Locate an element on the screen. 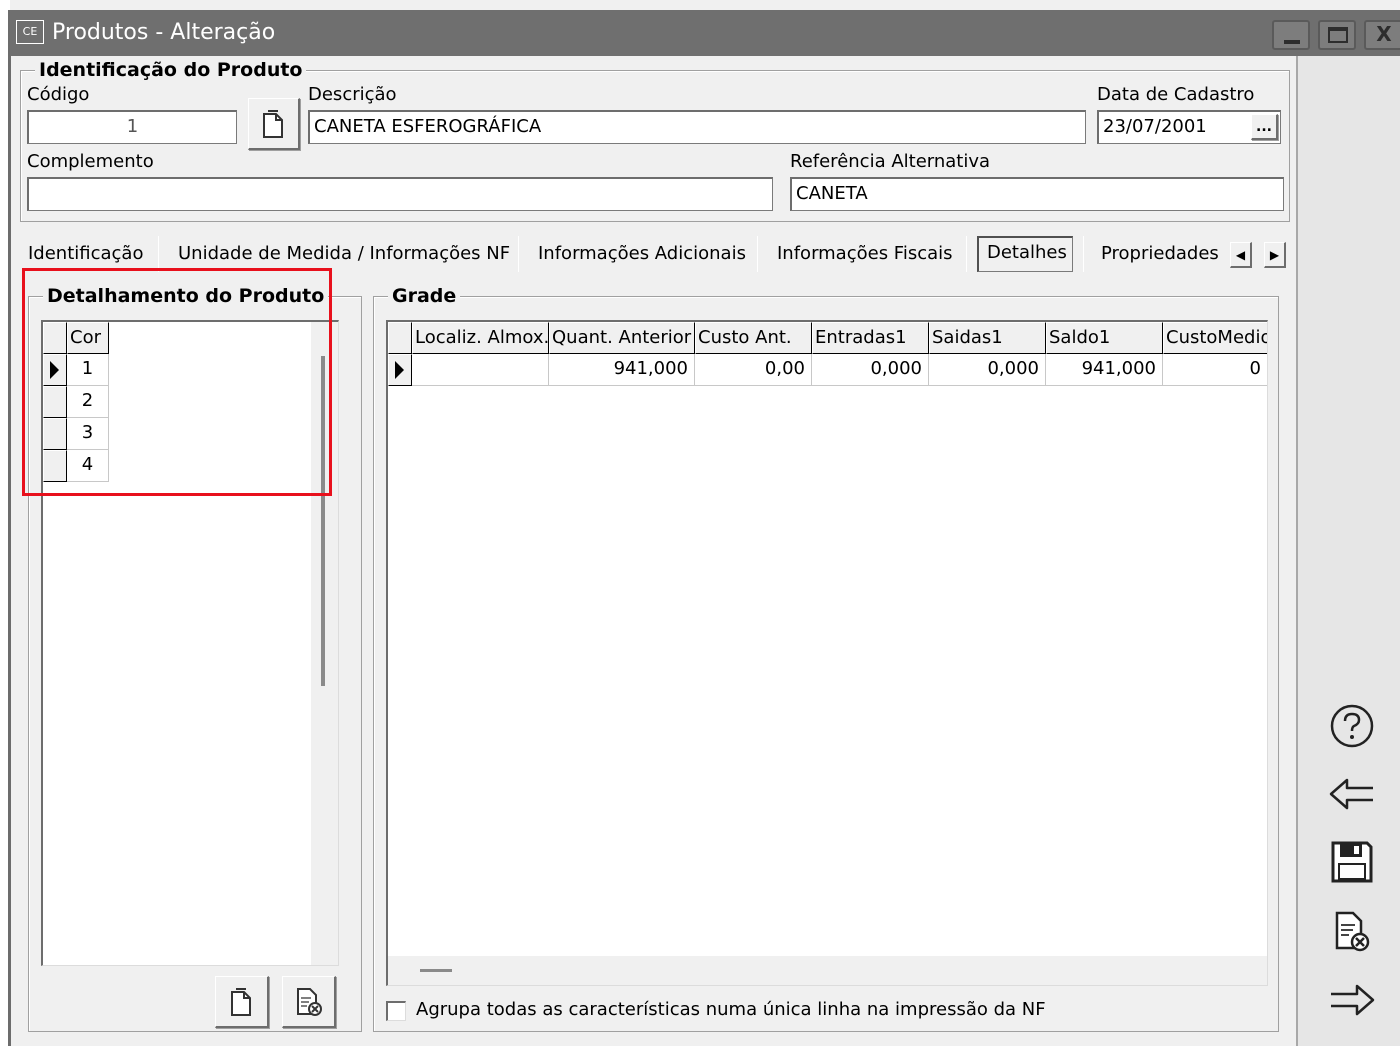 The image size is (1400, 1046). grade-cell is located at coordinates (480, 370).